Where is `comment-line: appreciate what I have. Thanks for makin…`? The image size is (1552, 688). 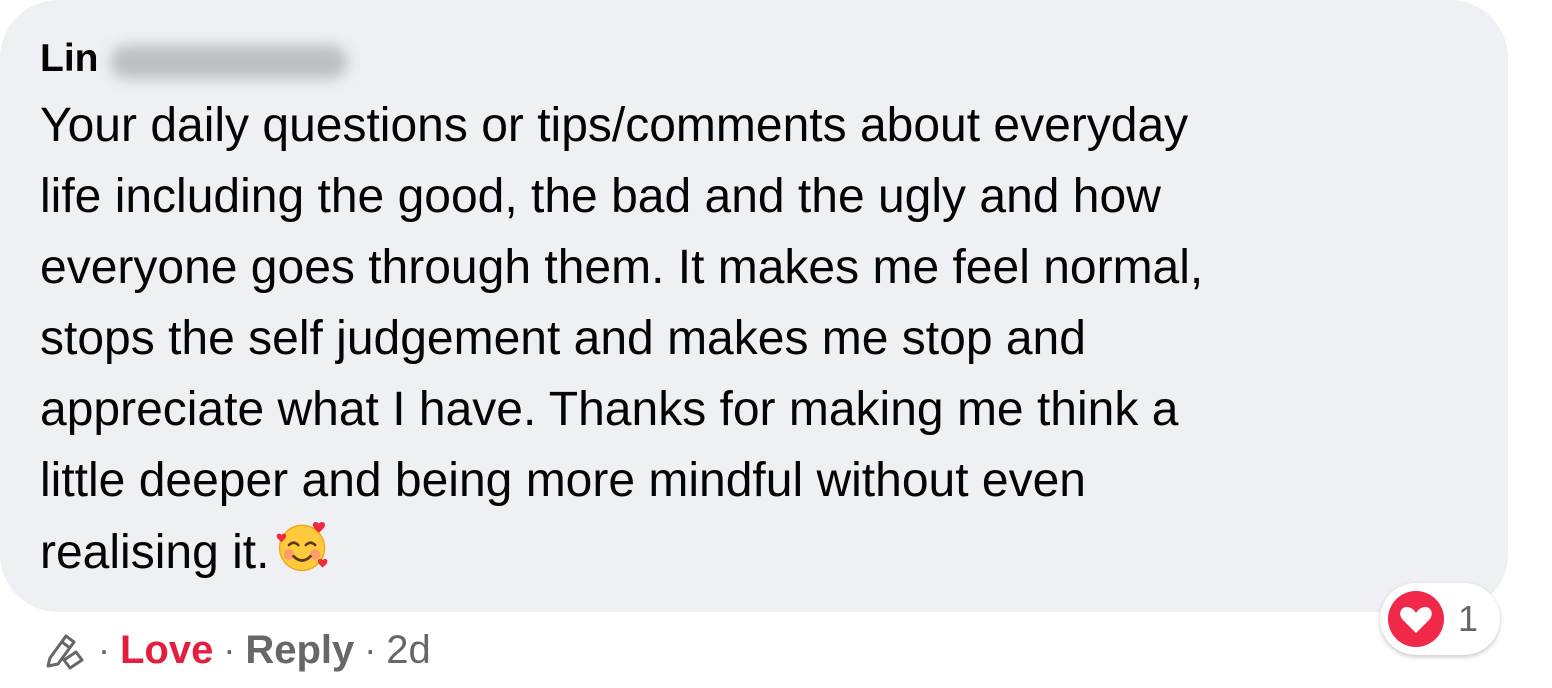
comment-line: appreciate what I have. Thanks for makin… is located at coordinates (609, 409).